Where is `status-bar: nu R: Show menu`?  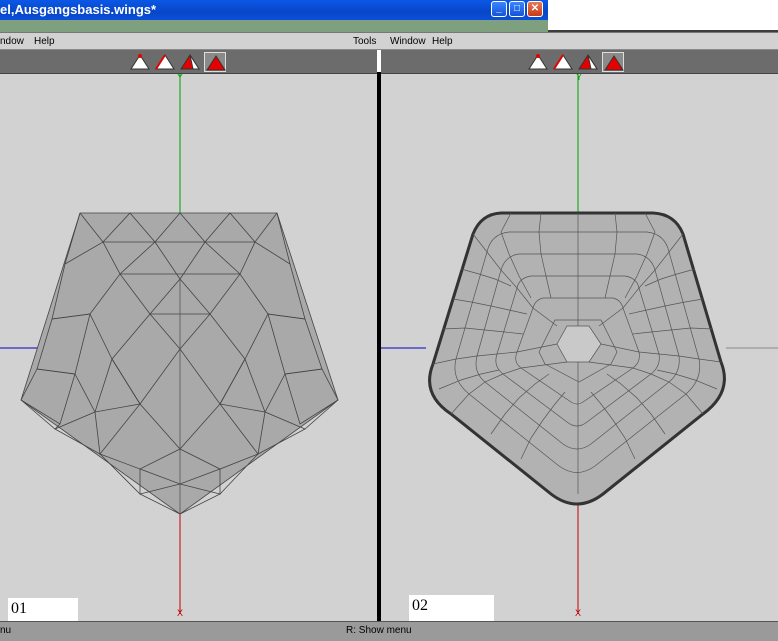 status-bar: nu R: Show menu is located at coordinates (389, 631).